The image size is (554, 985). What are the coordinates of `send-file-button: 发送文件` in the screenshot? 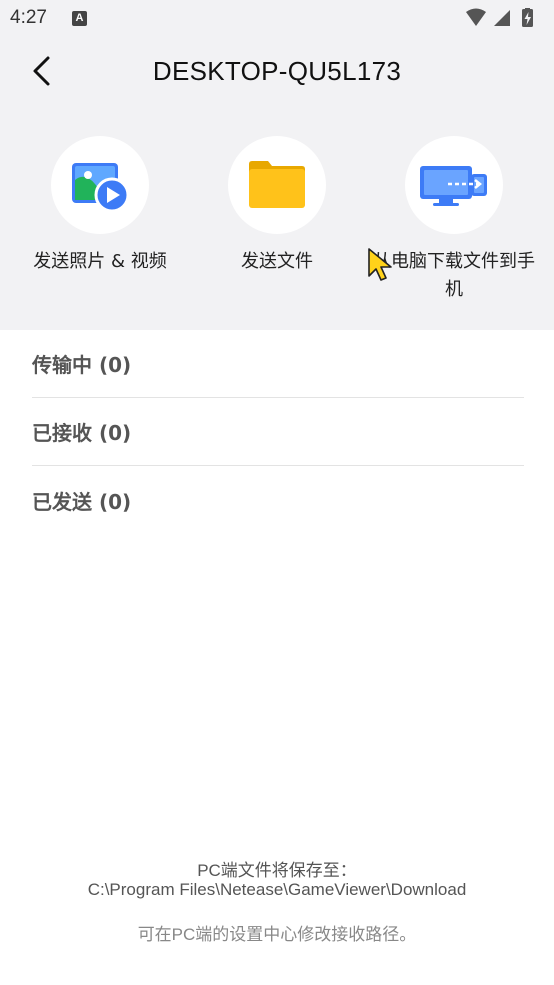 It's located at (277, 206).